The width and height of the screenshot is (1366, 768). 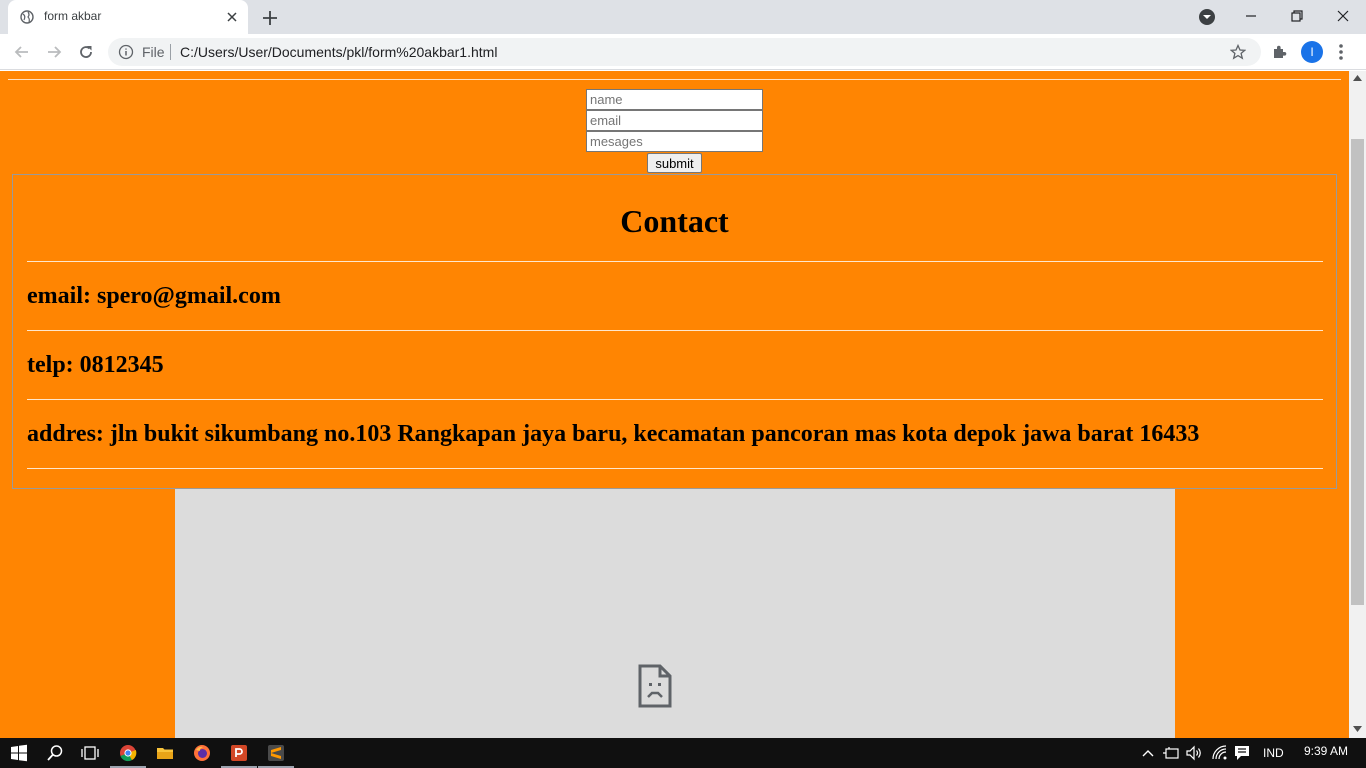 What do you see at coordinates (55, 753) in the screenshot?
I see `search-icon` at bounding box center [55, 753].